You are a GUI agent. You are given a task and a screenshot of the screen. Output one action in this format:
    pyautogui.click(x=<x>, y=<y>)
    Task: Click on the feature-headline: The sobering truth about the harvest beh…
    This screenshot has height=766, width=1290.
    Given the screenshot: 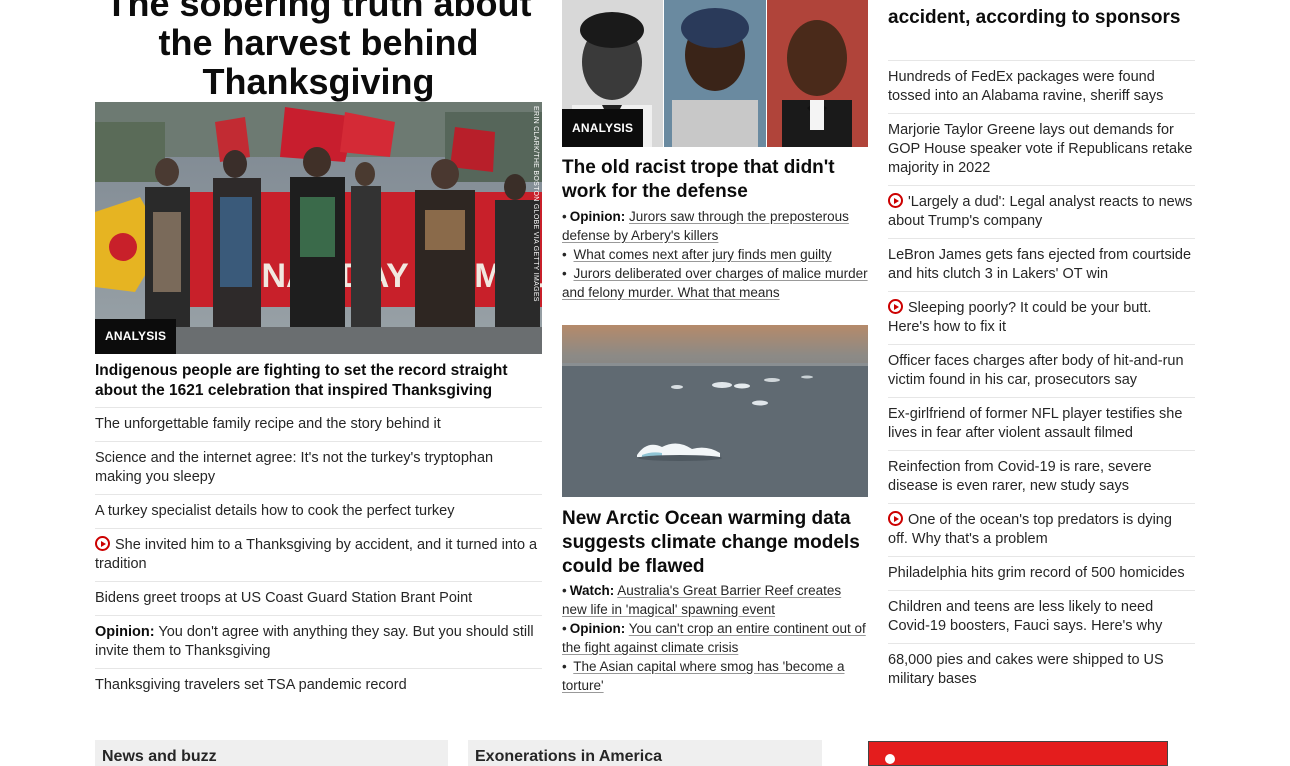 What is the action you would take?
    pyautogui.click(x=318, y=50)
    